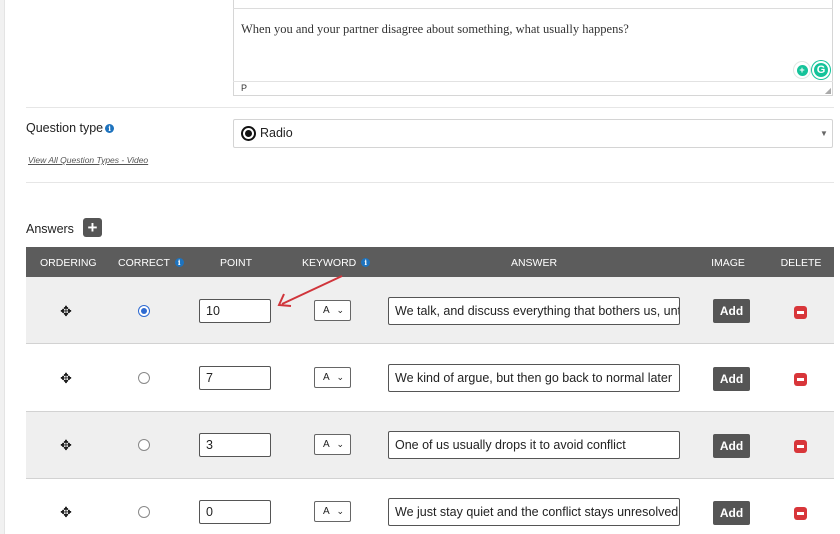 The height and width of the screenshot is (534, 840). What do you see at coordinates (92, 227) in the screenshot?
I see `add-answer-button: +` at bounding box center [92, 227].